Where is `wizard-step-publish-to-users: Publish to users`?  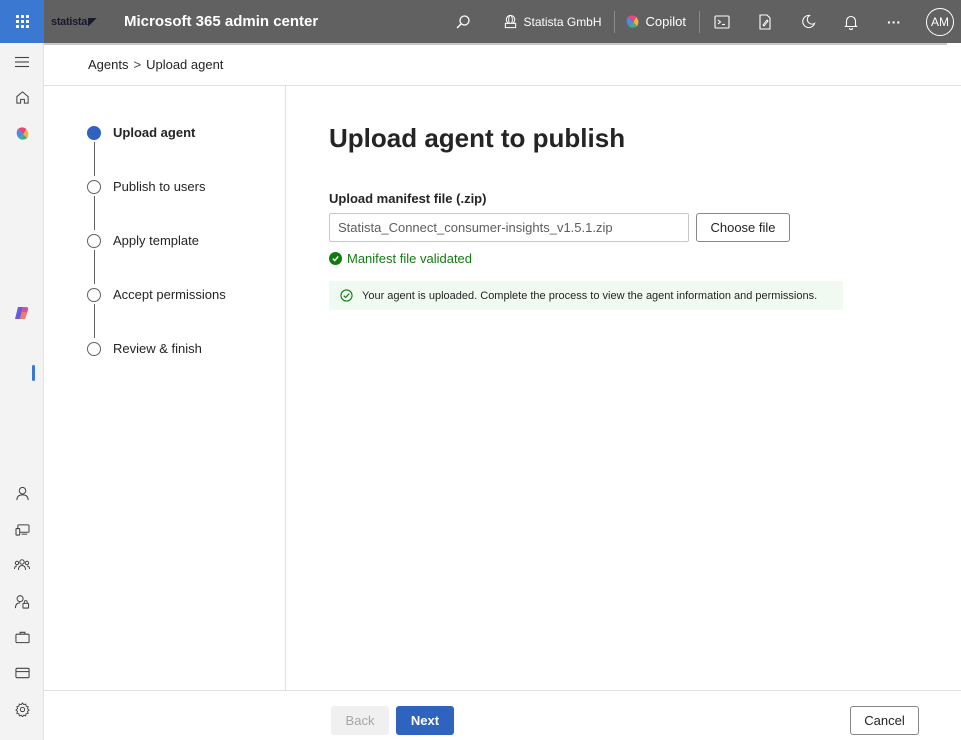 wizard-step-publish-to-users: Publish to users is located at coordinates (146, 186).